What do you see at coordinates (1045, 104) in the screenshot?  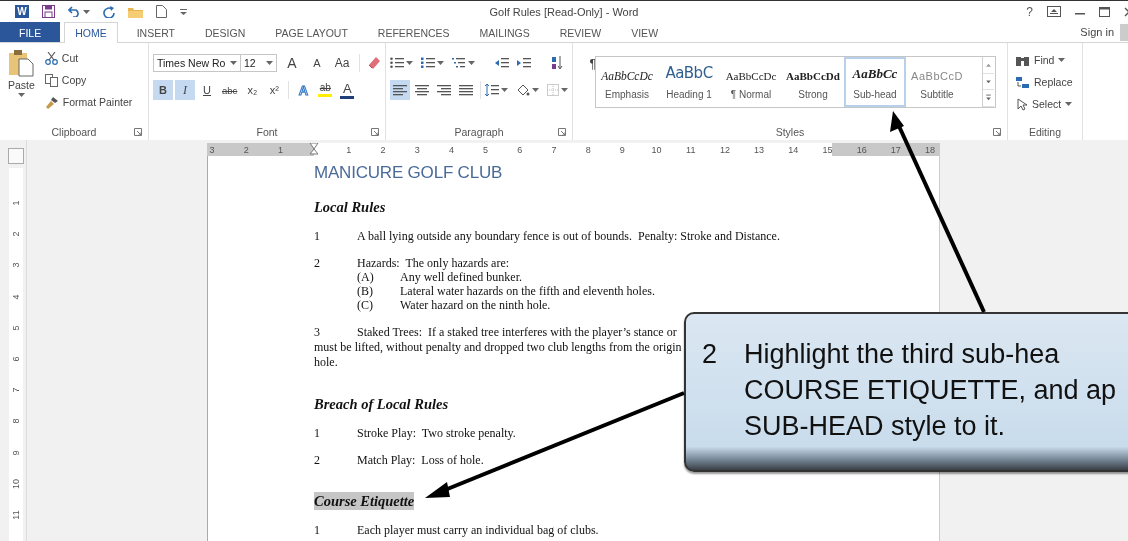 I see `editing-button: Select` at bounding box center [1045, 104].